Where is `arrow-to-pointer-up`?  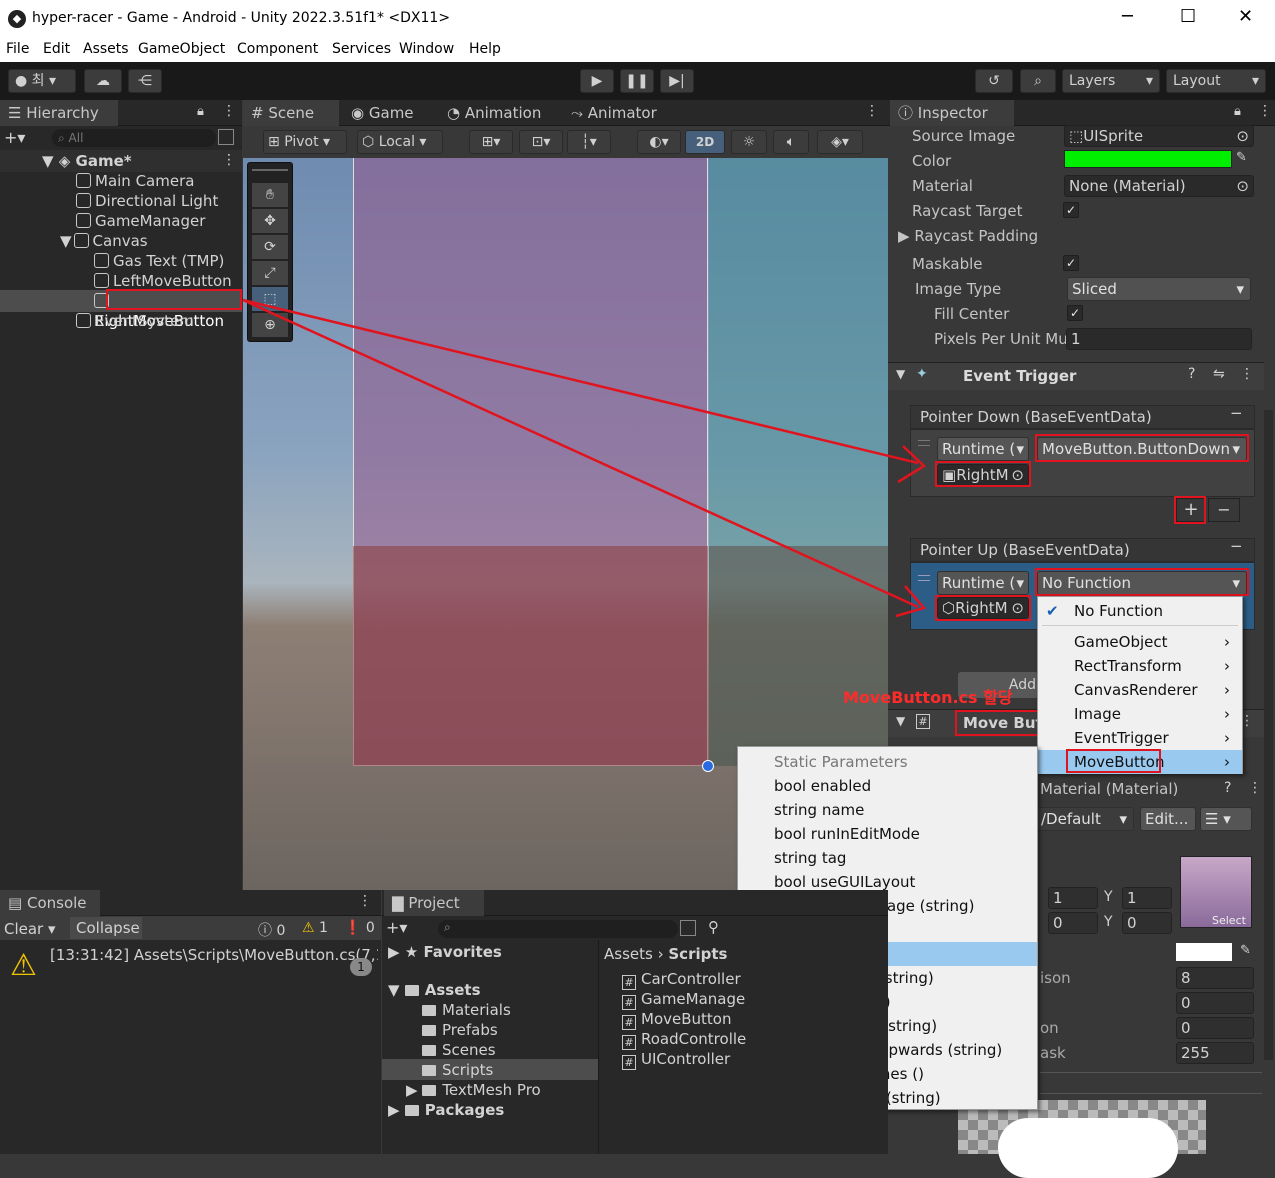 arrow-to-pointer-up is located at coordinates (580, 453).